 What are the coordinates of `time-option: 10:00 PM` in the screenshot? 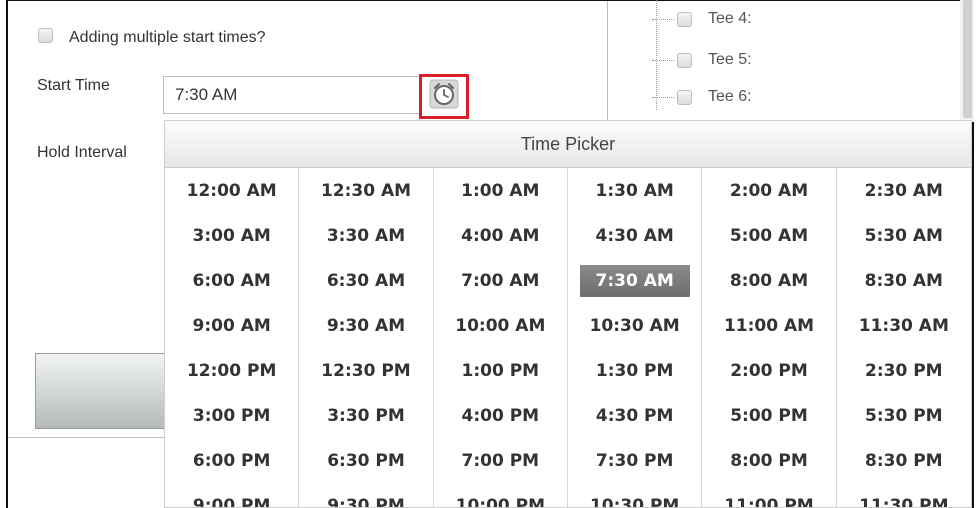 It's located at (501, 495).